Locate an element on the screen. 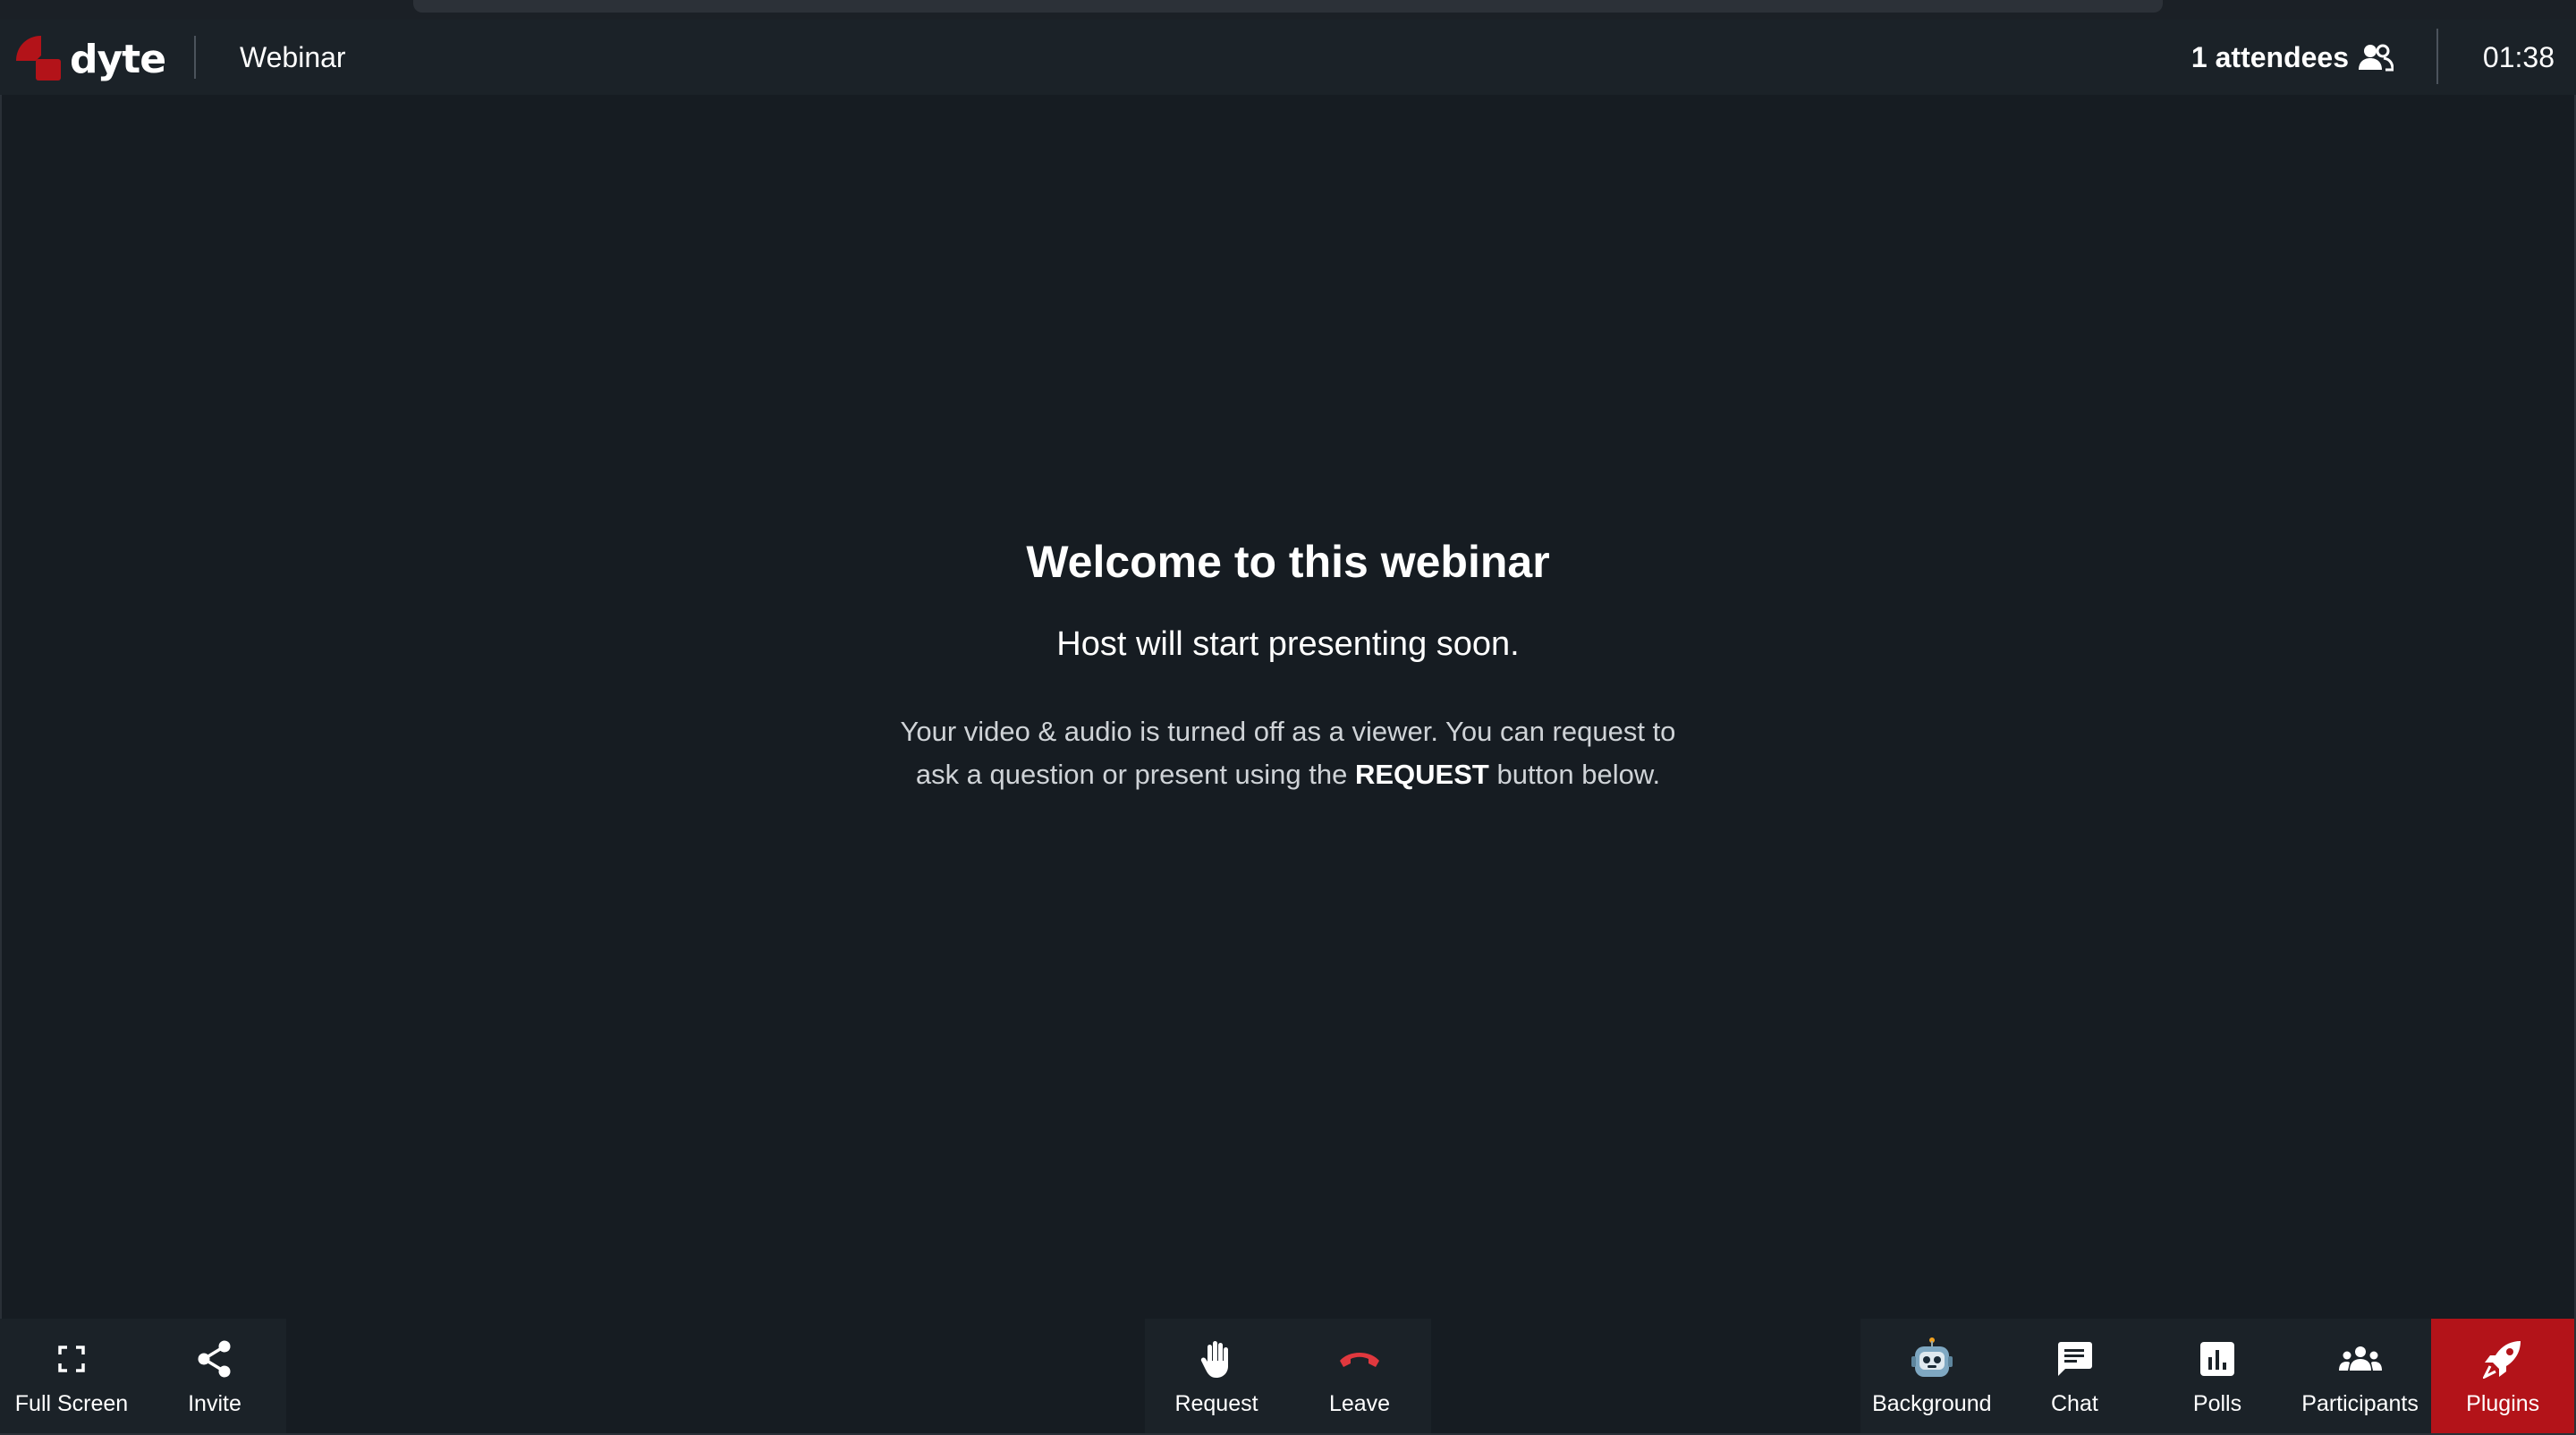 This screenshot has height=1435, width=2576. people-icon is located at coordinates (2376, 58).